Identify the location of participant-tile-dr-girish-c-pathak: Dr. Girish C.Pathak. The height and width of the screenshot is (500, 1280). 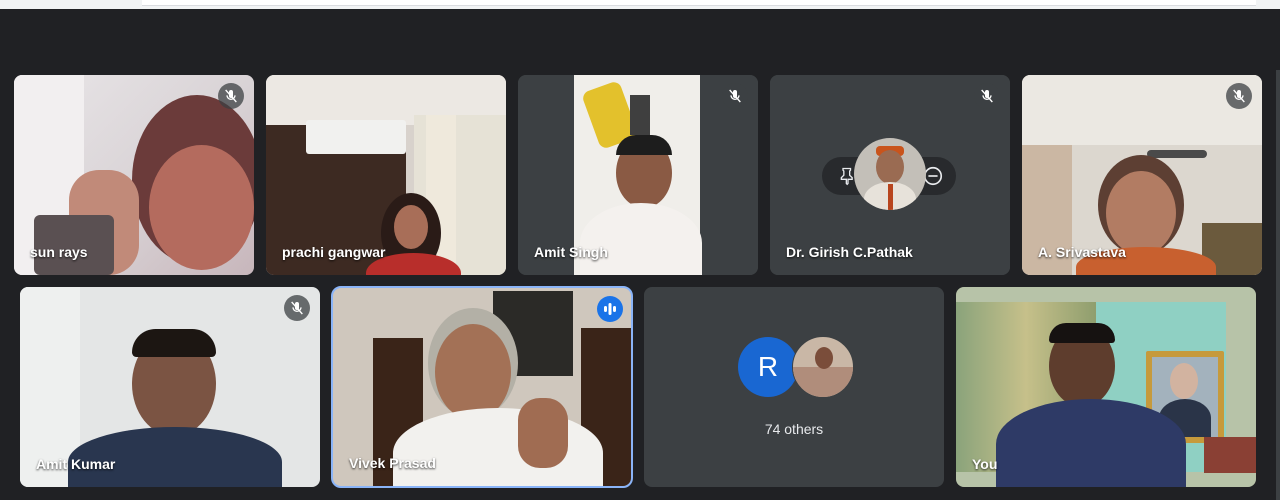
(890, 175).